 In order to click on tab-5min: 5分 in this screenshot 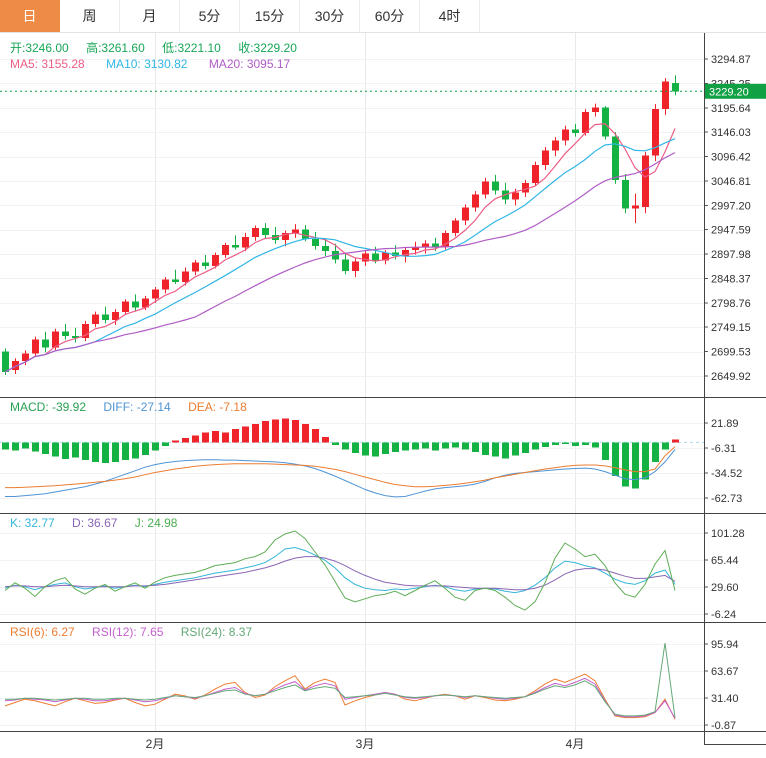, I will do `click(210, 16)`.